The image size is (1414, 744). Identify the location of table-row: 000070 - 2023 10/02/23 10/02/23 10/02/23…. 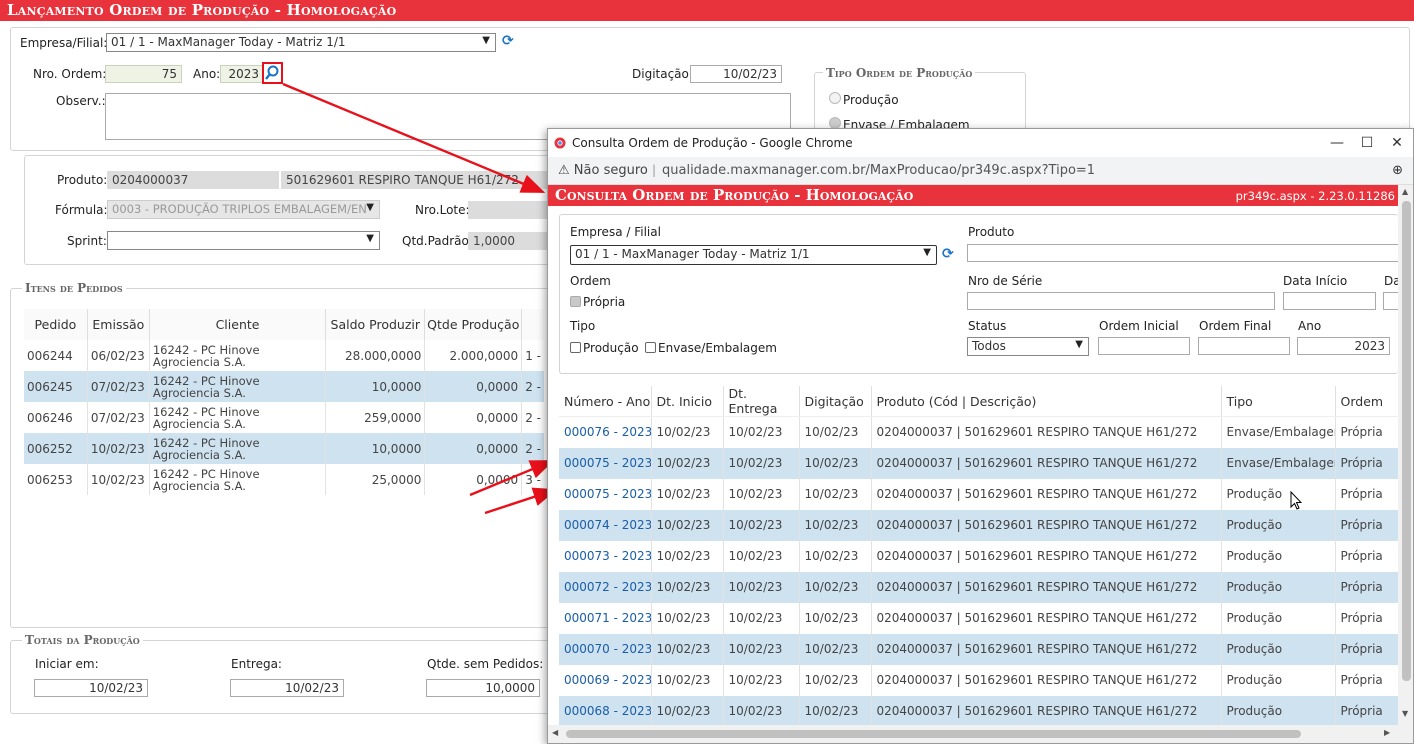
(978, 649).